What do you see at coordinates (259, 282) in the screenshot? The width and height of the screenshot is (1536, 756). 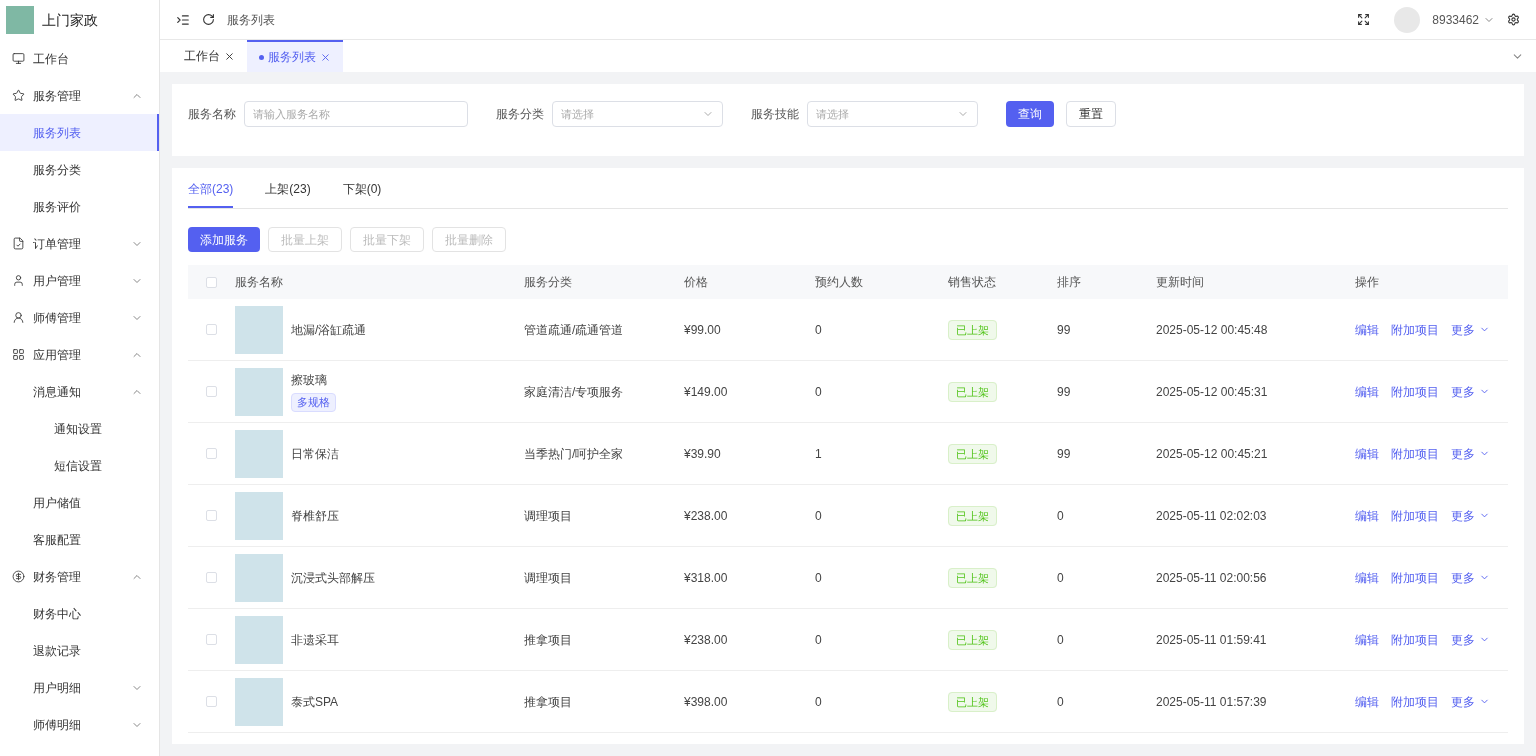 I see `column-header: 服务名称` at bounding box center [259, 282].